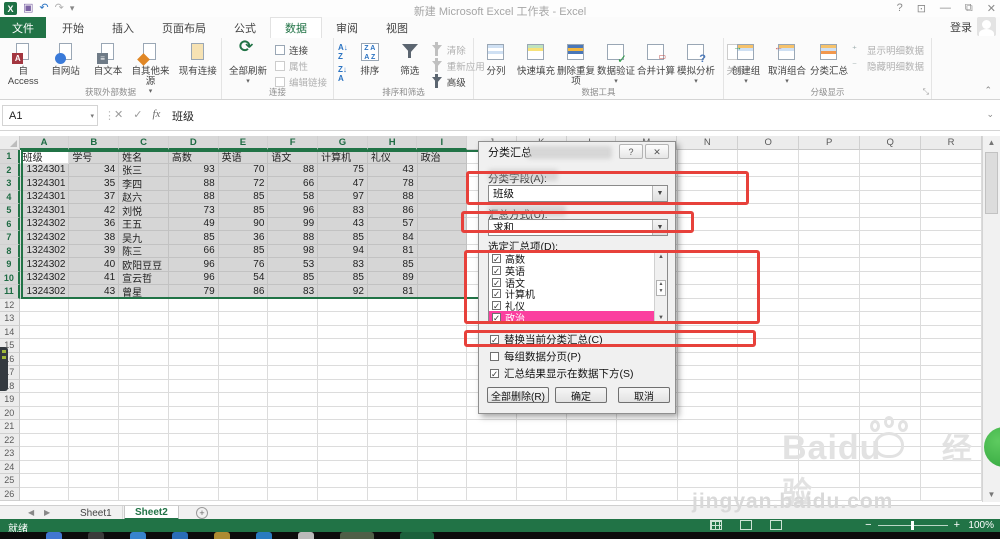  Describe the element at coordinates (591, 481) in the screenshot. I see `cell-L25` at that location.